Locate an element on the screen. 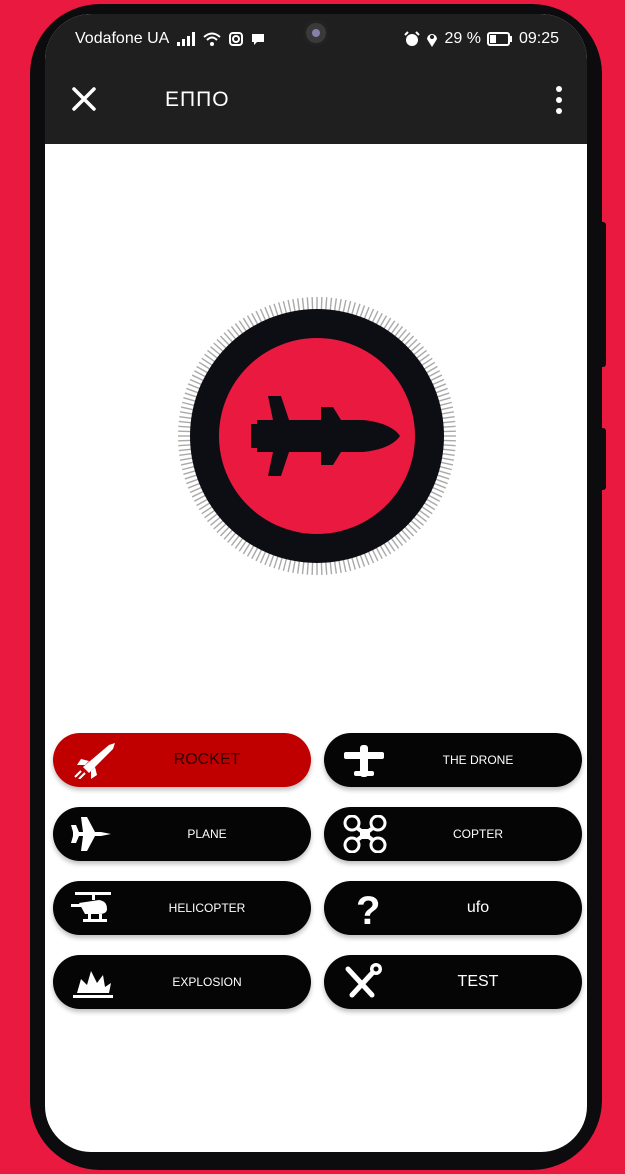 The image size is (625, 1174). chat-icon is located at coordinates (258, 39).